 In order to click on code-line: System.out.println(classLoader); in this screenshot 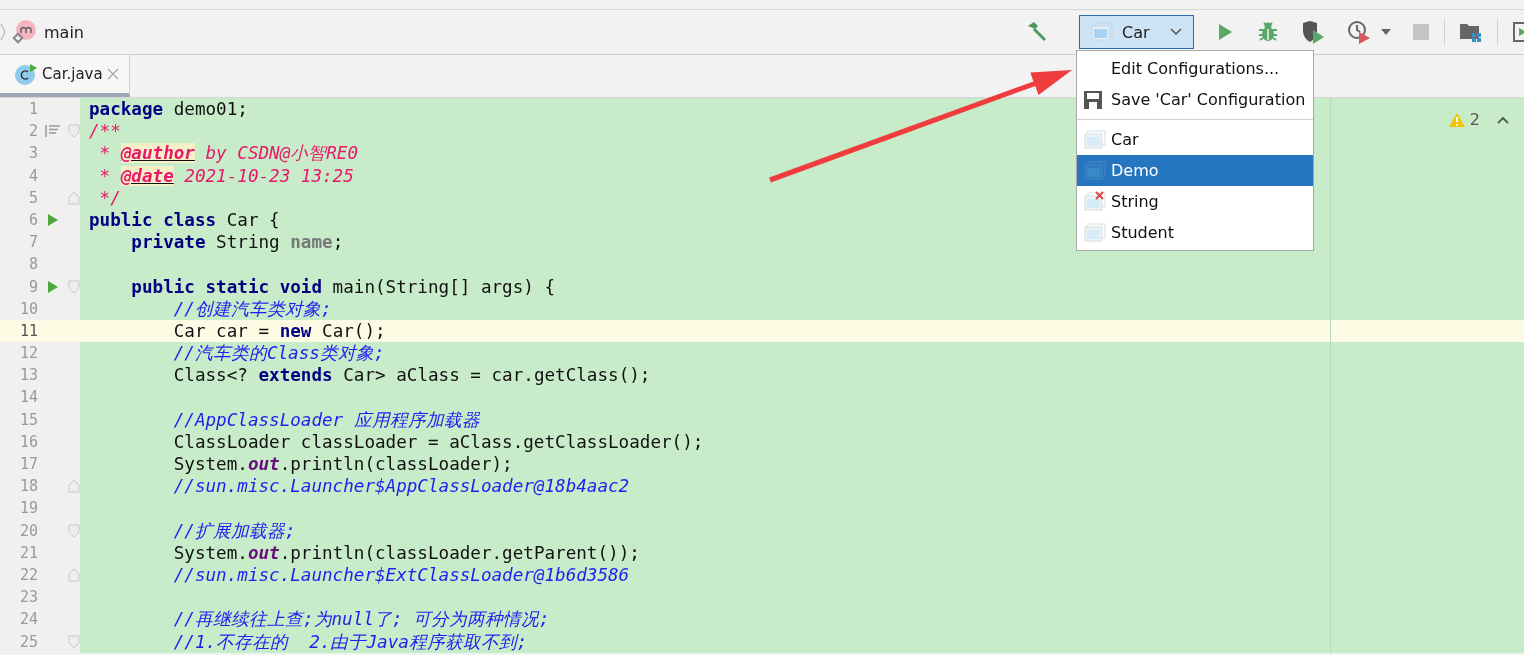, I will do `click(343, 464)`.